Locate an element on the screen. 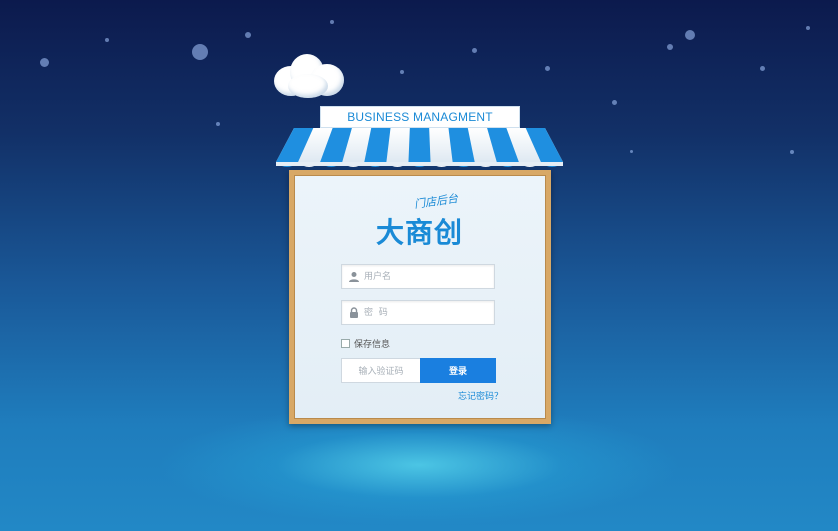 The height and width of the screenshot is (531, 838). password-input is located at coordinates (427, 312).